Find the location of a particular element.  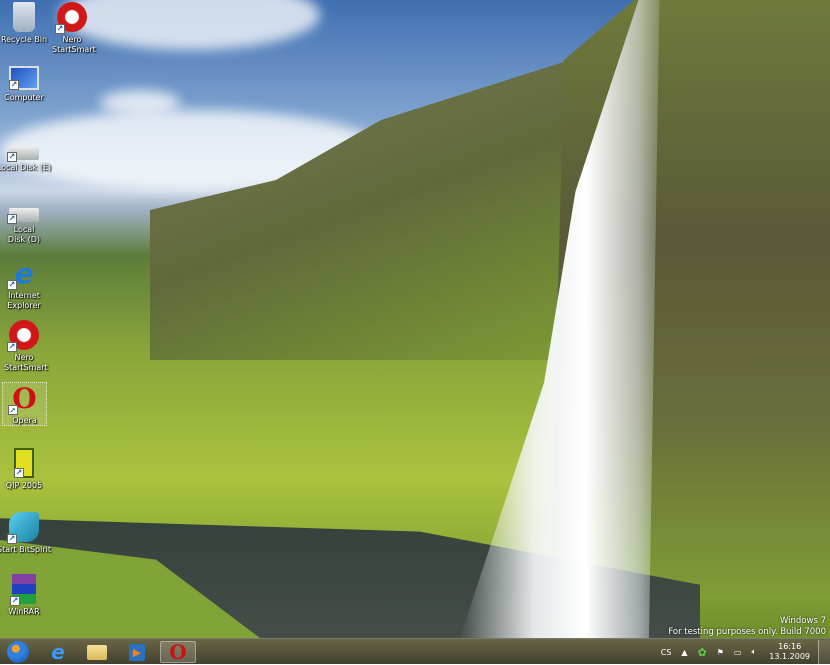

internet-explorer-icon: e is located at coordinates (58, 652).